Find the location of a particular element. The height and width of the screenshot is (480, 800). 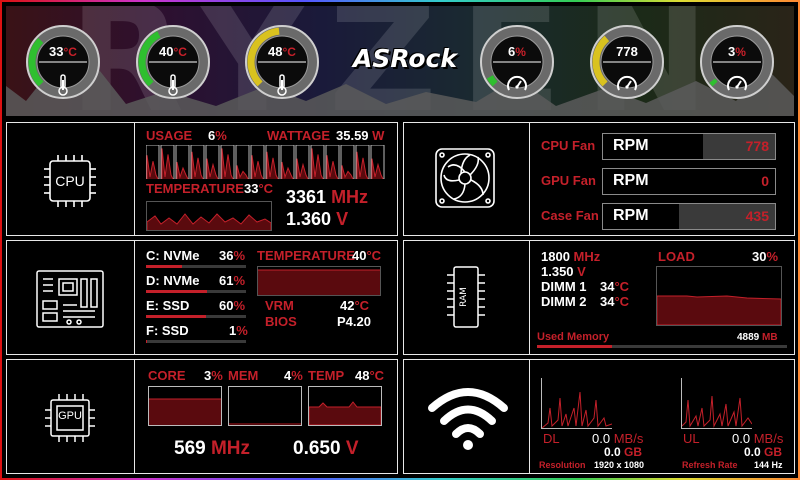

drive-f-unit: % is located at coordinates (242, 330).